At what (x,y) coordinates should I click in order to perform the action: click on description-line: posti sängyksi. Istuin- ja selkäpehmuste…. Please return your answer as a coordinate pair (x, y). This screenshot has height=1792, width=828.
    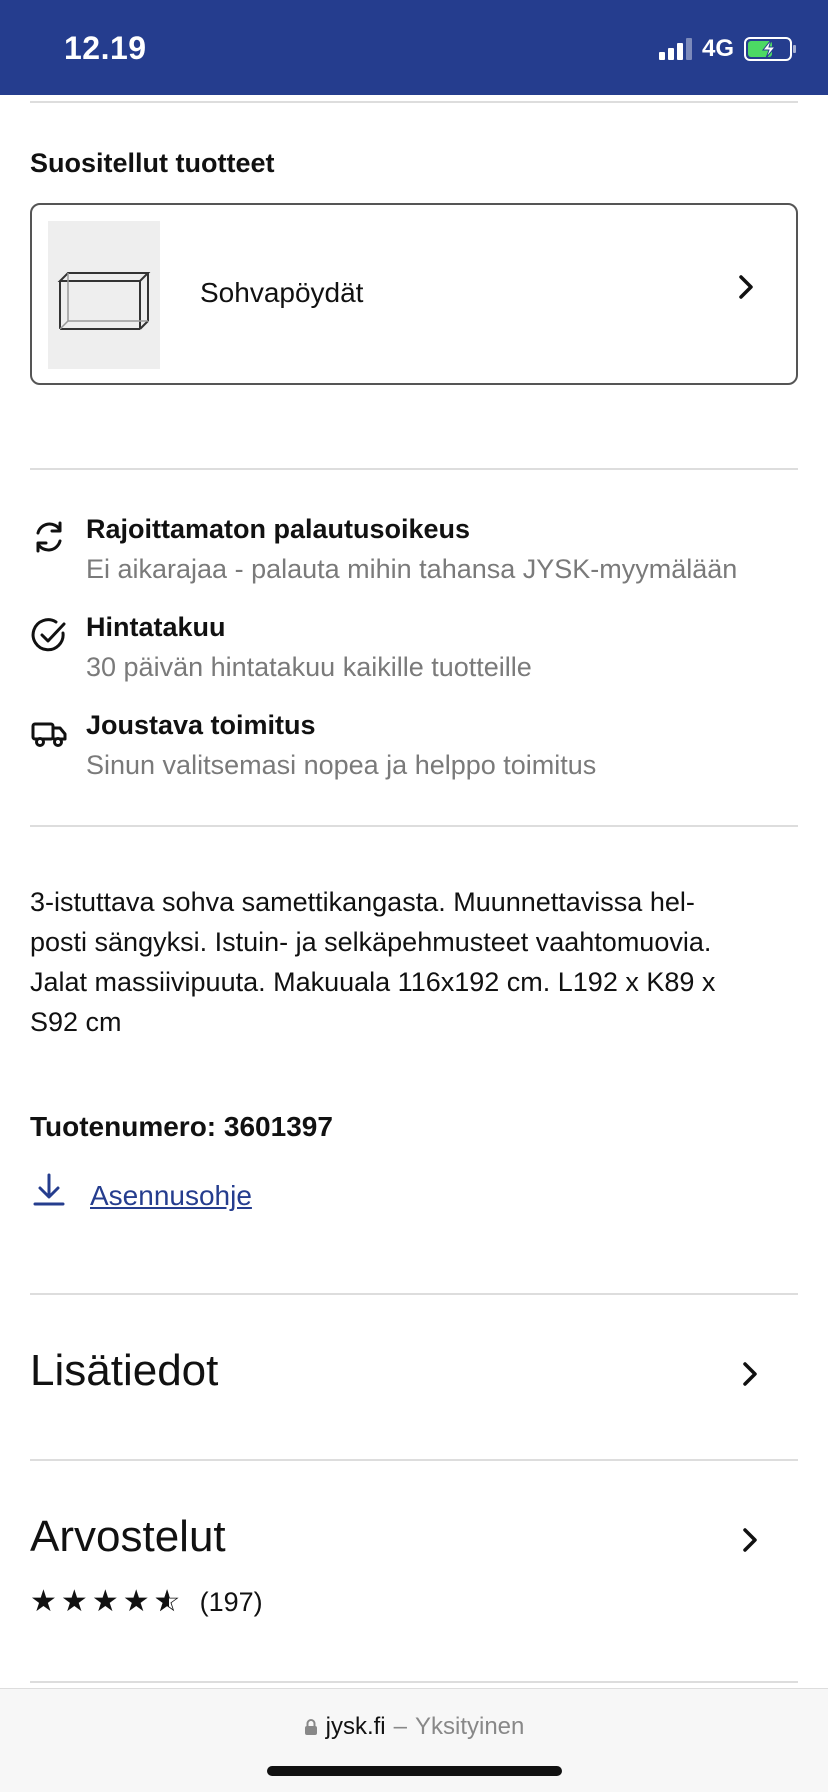
    Looking at the image, I should click on (371, 942).